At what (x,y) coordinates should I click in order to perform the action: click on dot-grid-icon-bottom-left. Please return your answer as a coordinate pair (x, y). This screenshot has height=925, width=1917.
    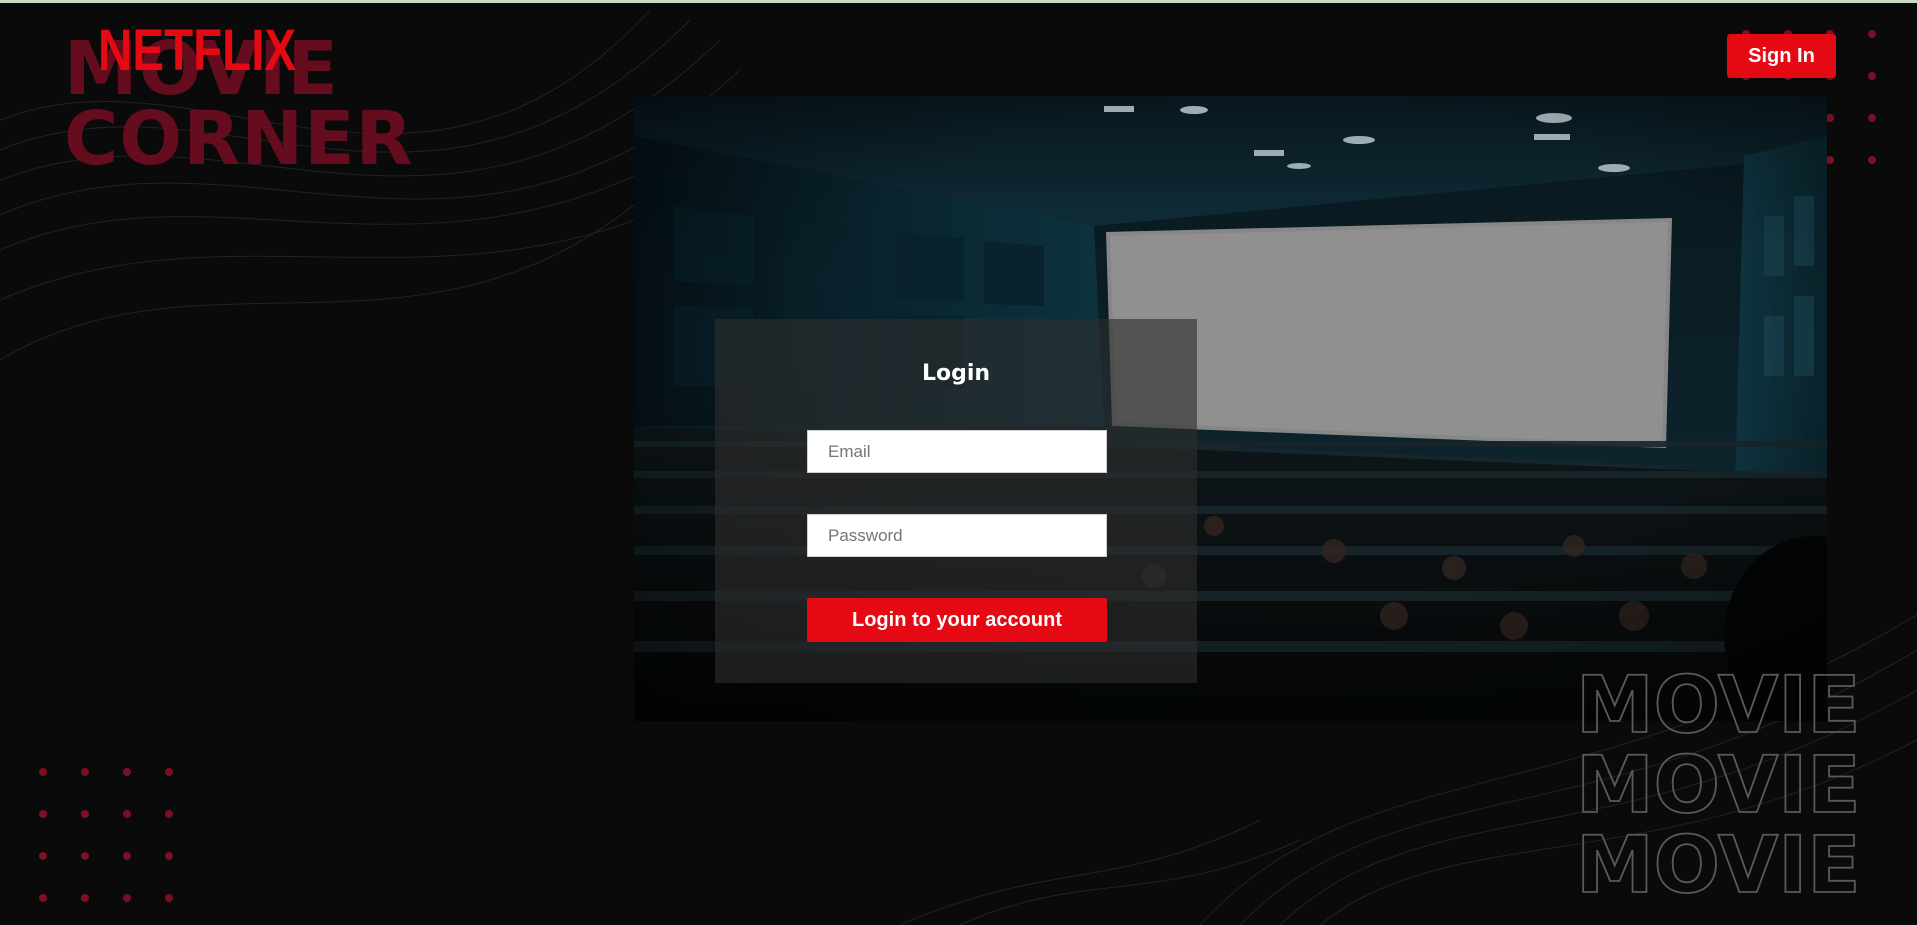
    Looking at the image, I should click on (106, 835).